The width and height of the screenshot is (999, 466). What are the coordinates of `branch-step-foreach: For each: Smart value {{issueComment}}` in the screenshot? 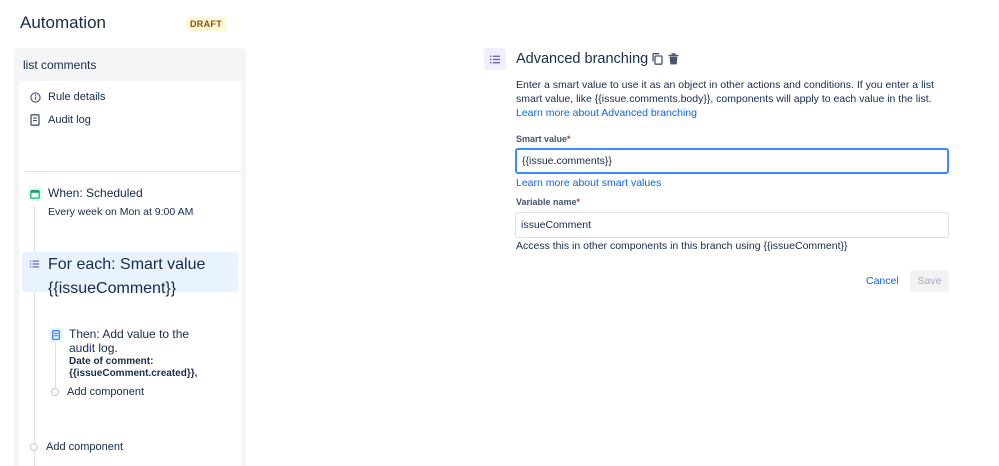 It's located at (130, 274).